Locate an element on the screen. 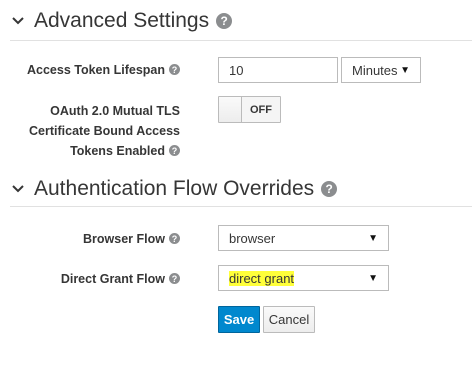  browser-flow-value: browser is located at coordinates (252, 238).